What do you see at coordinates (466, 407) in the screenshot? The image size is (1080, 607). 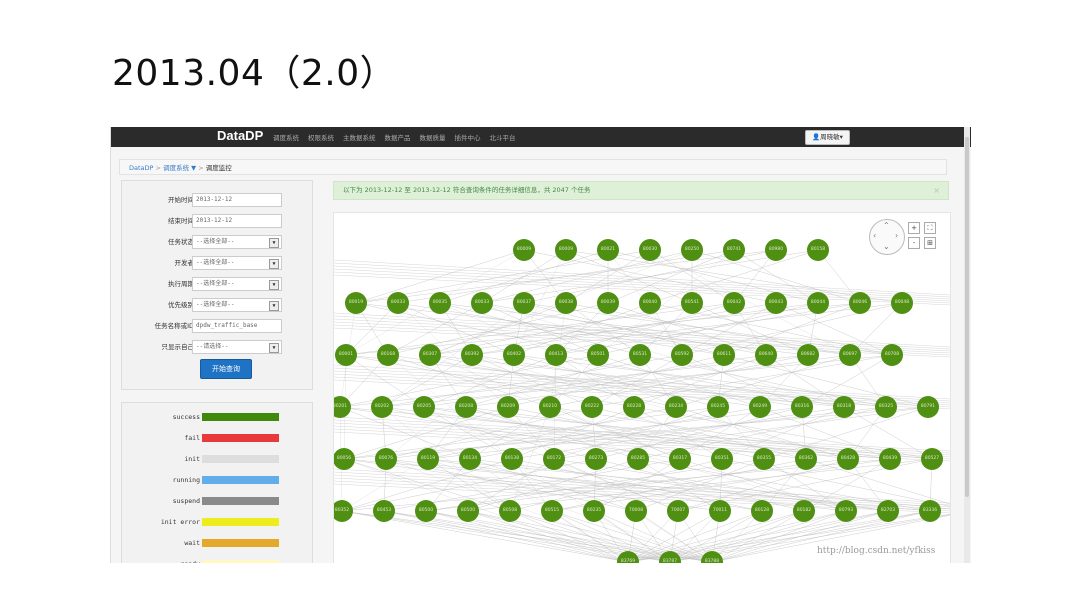 I see `task-node: 80208` at bounding box center [466, 407].